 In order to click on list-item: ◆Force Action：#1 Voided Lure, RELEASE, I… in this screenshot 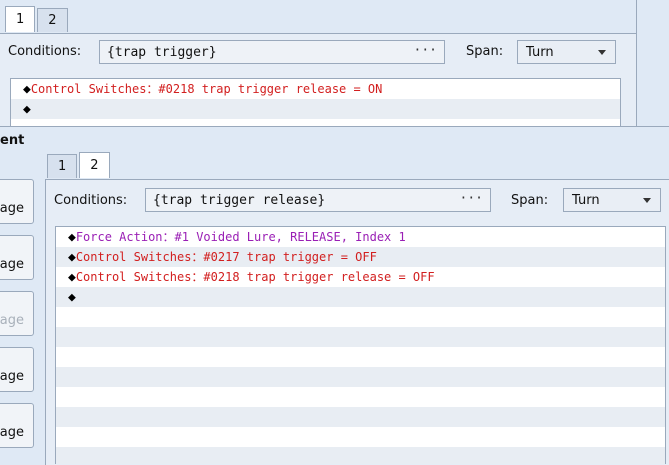, I will do `click(360, 237)`.